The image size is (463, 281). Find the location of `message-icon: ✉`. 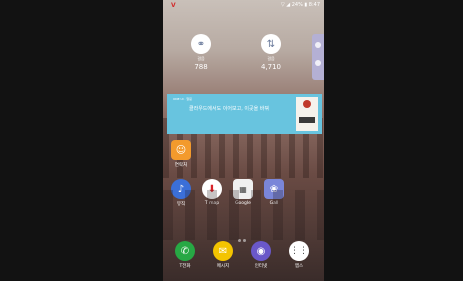

message-icon: ✉ is located at coordinates (223, 251).